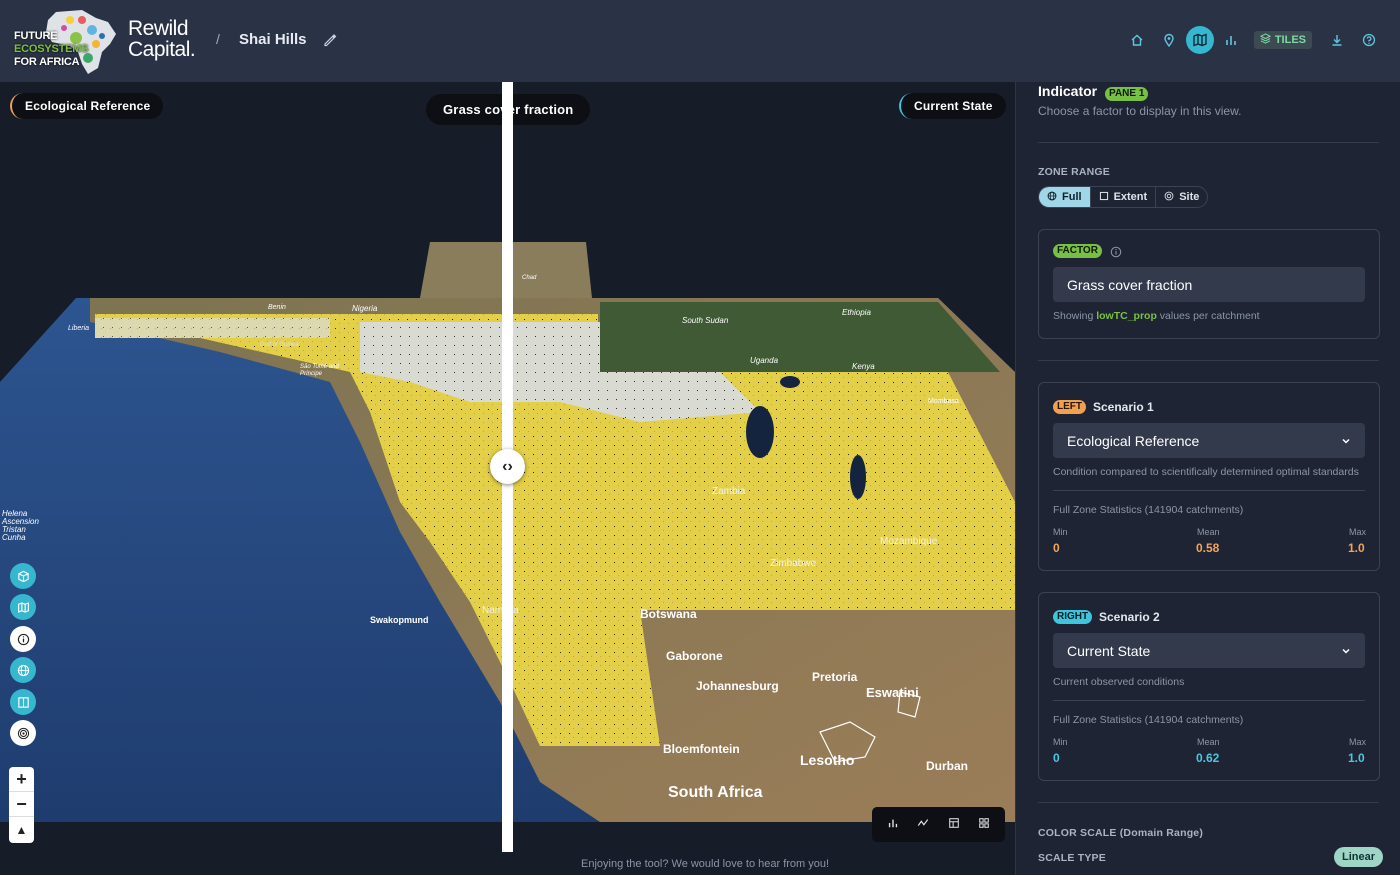 The width and height of the screenshot is (1400, 875). What do you see at coordinates (1069, 407) in the screenshot?
I see `left-badge: LEFT` at bounding box center [1069, 407].